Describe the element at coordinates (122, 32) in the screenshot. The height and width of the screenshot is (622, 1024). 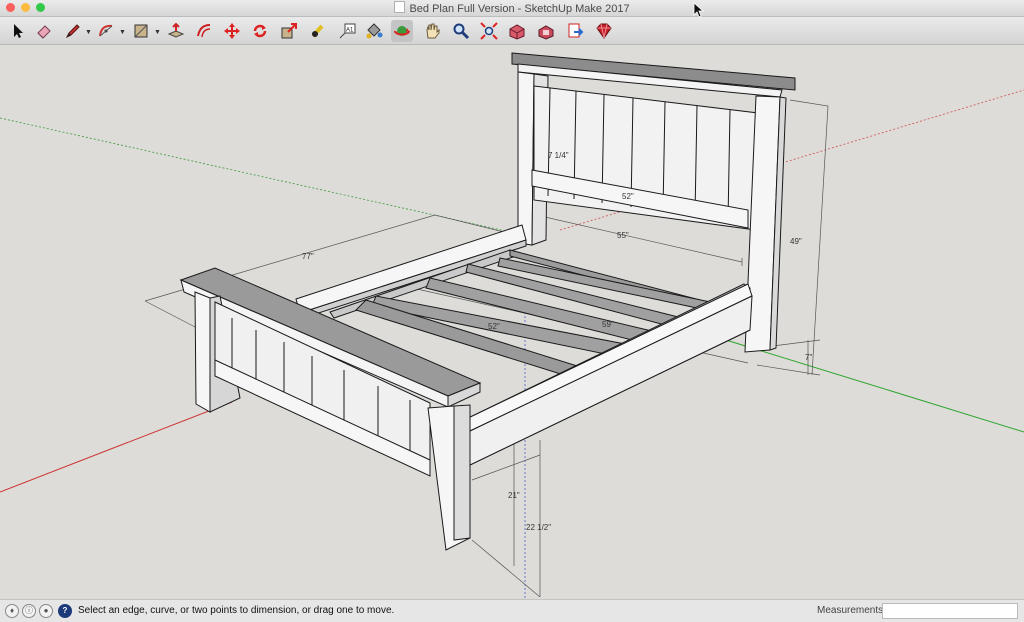
I see `arc-tool-dropdown-icon: ▼` at that location.